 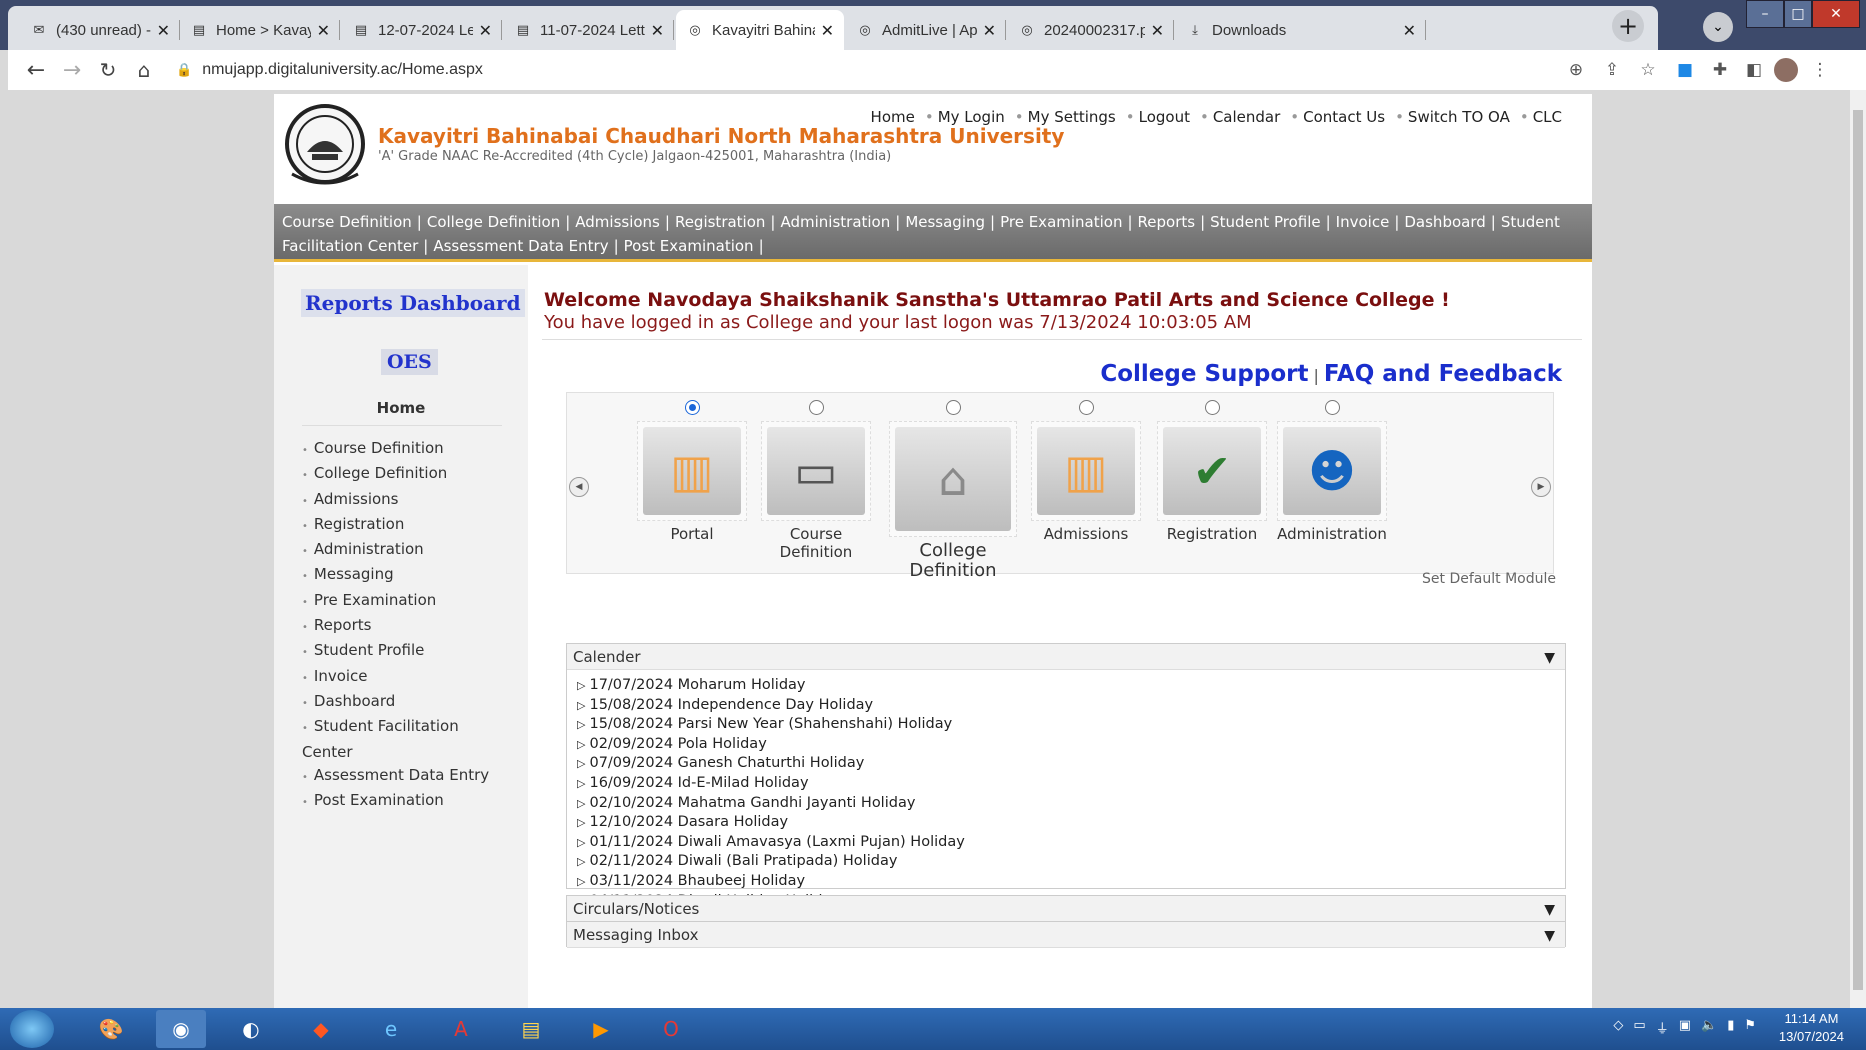 What do you see at coordinates (402, 801) in the screenshot?
I see `sidebar-item: • Post Examination` at bounding box center [402, 801].